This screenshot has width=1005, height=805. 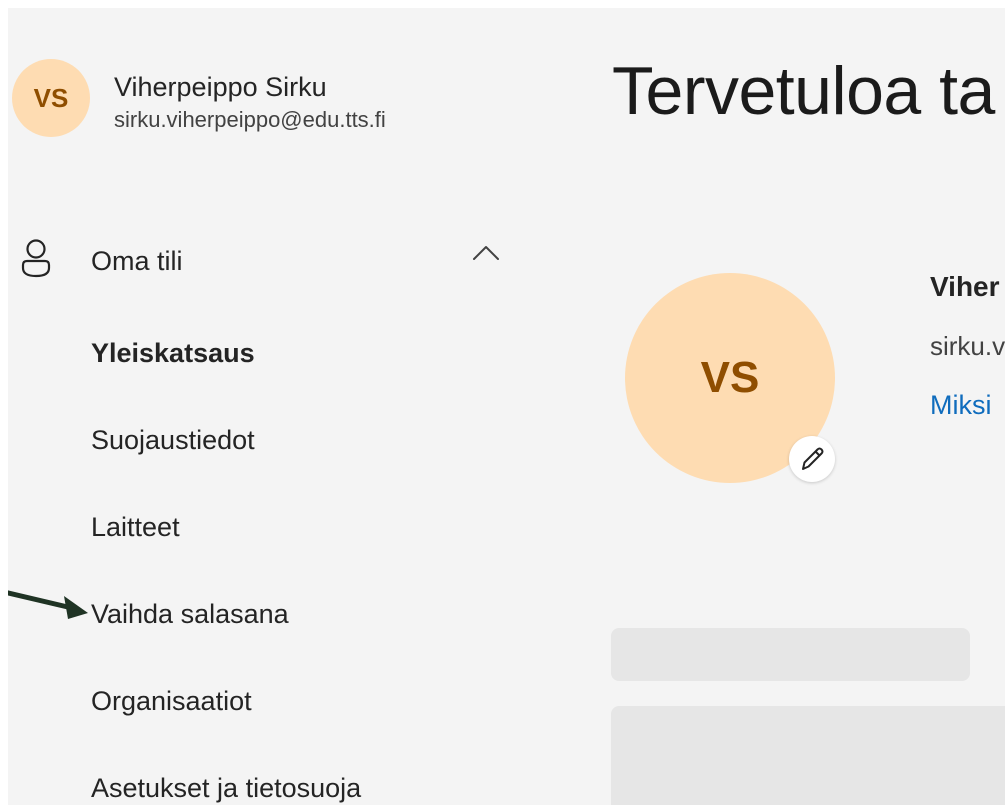 I want to click on sidebar-item-laitteet: Laitteet, so click(x=135, y=527).